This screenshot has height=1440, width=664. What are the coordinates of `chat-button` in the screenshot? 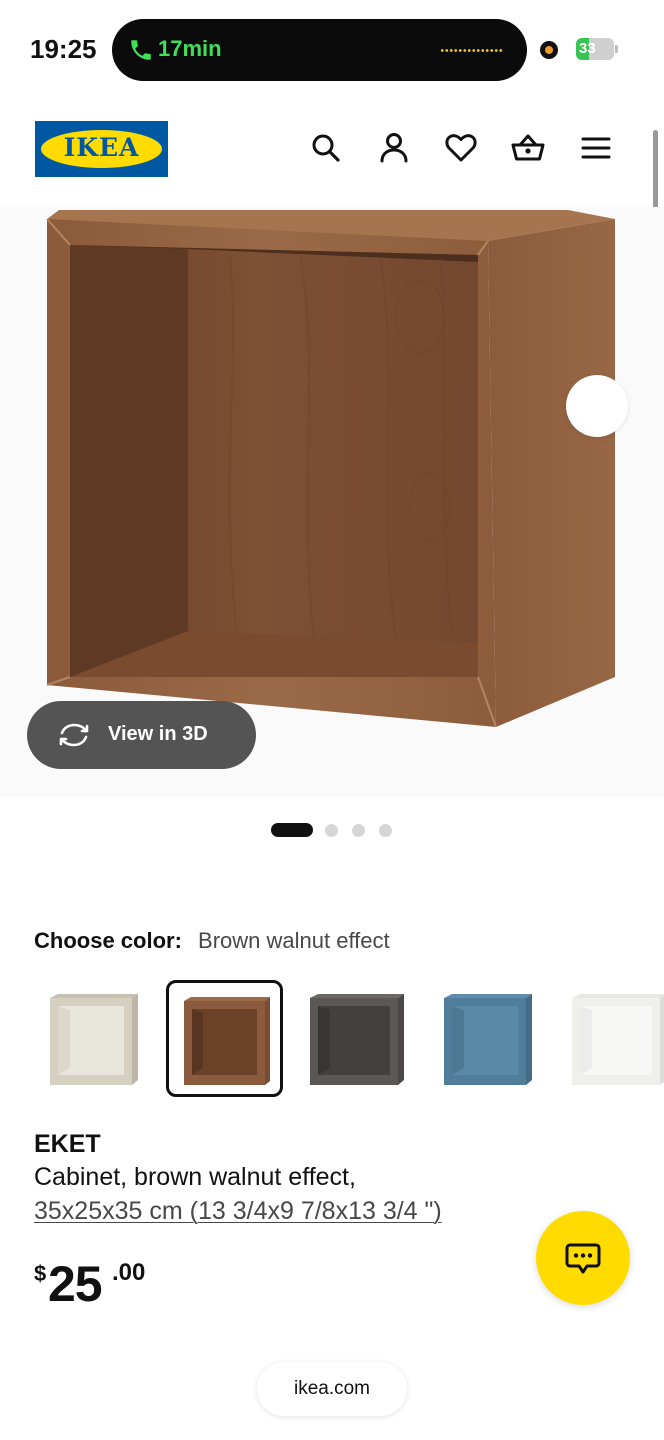 It's located at (583, 1258).